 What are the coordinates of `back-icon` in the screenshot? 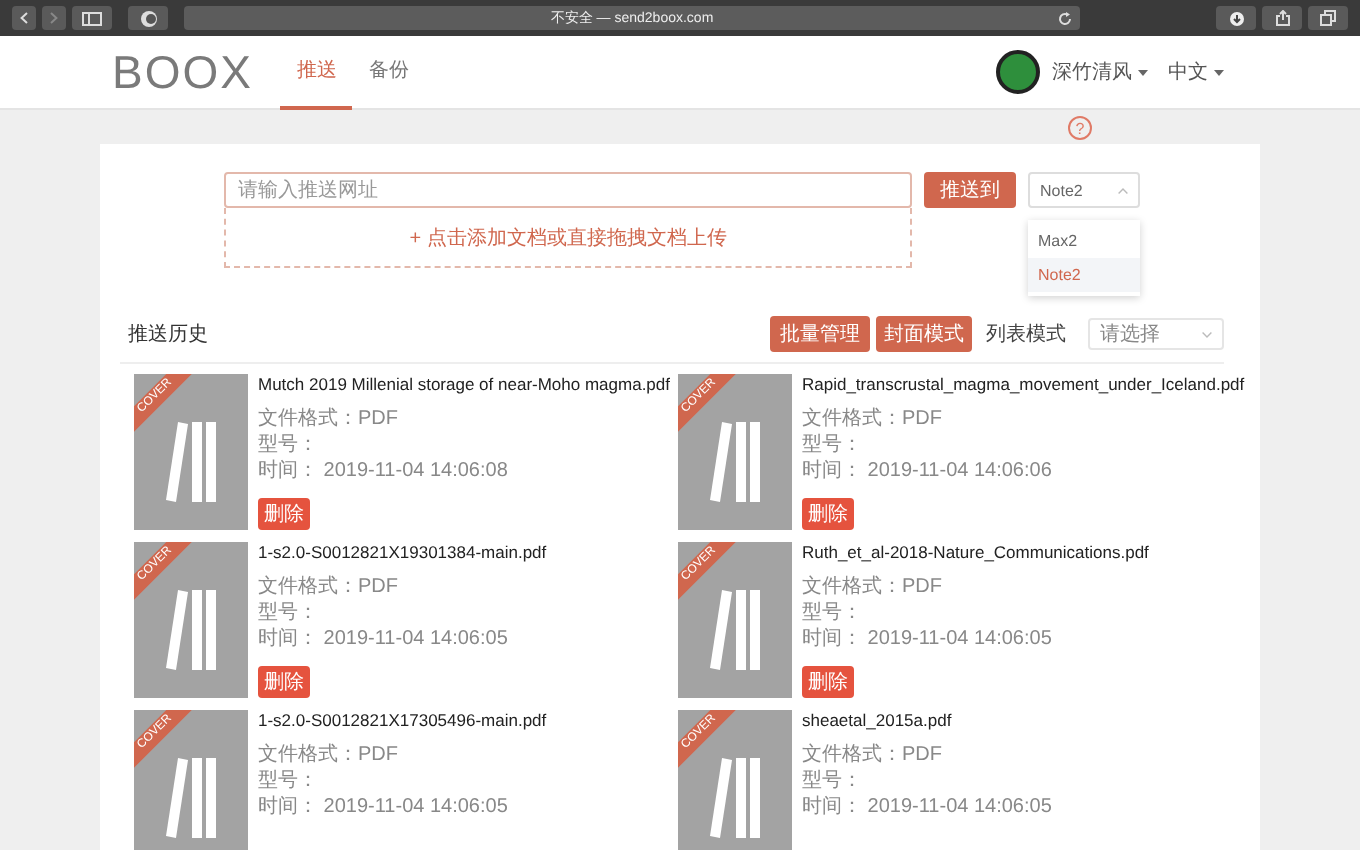 It's located at (24, 18).